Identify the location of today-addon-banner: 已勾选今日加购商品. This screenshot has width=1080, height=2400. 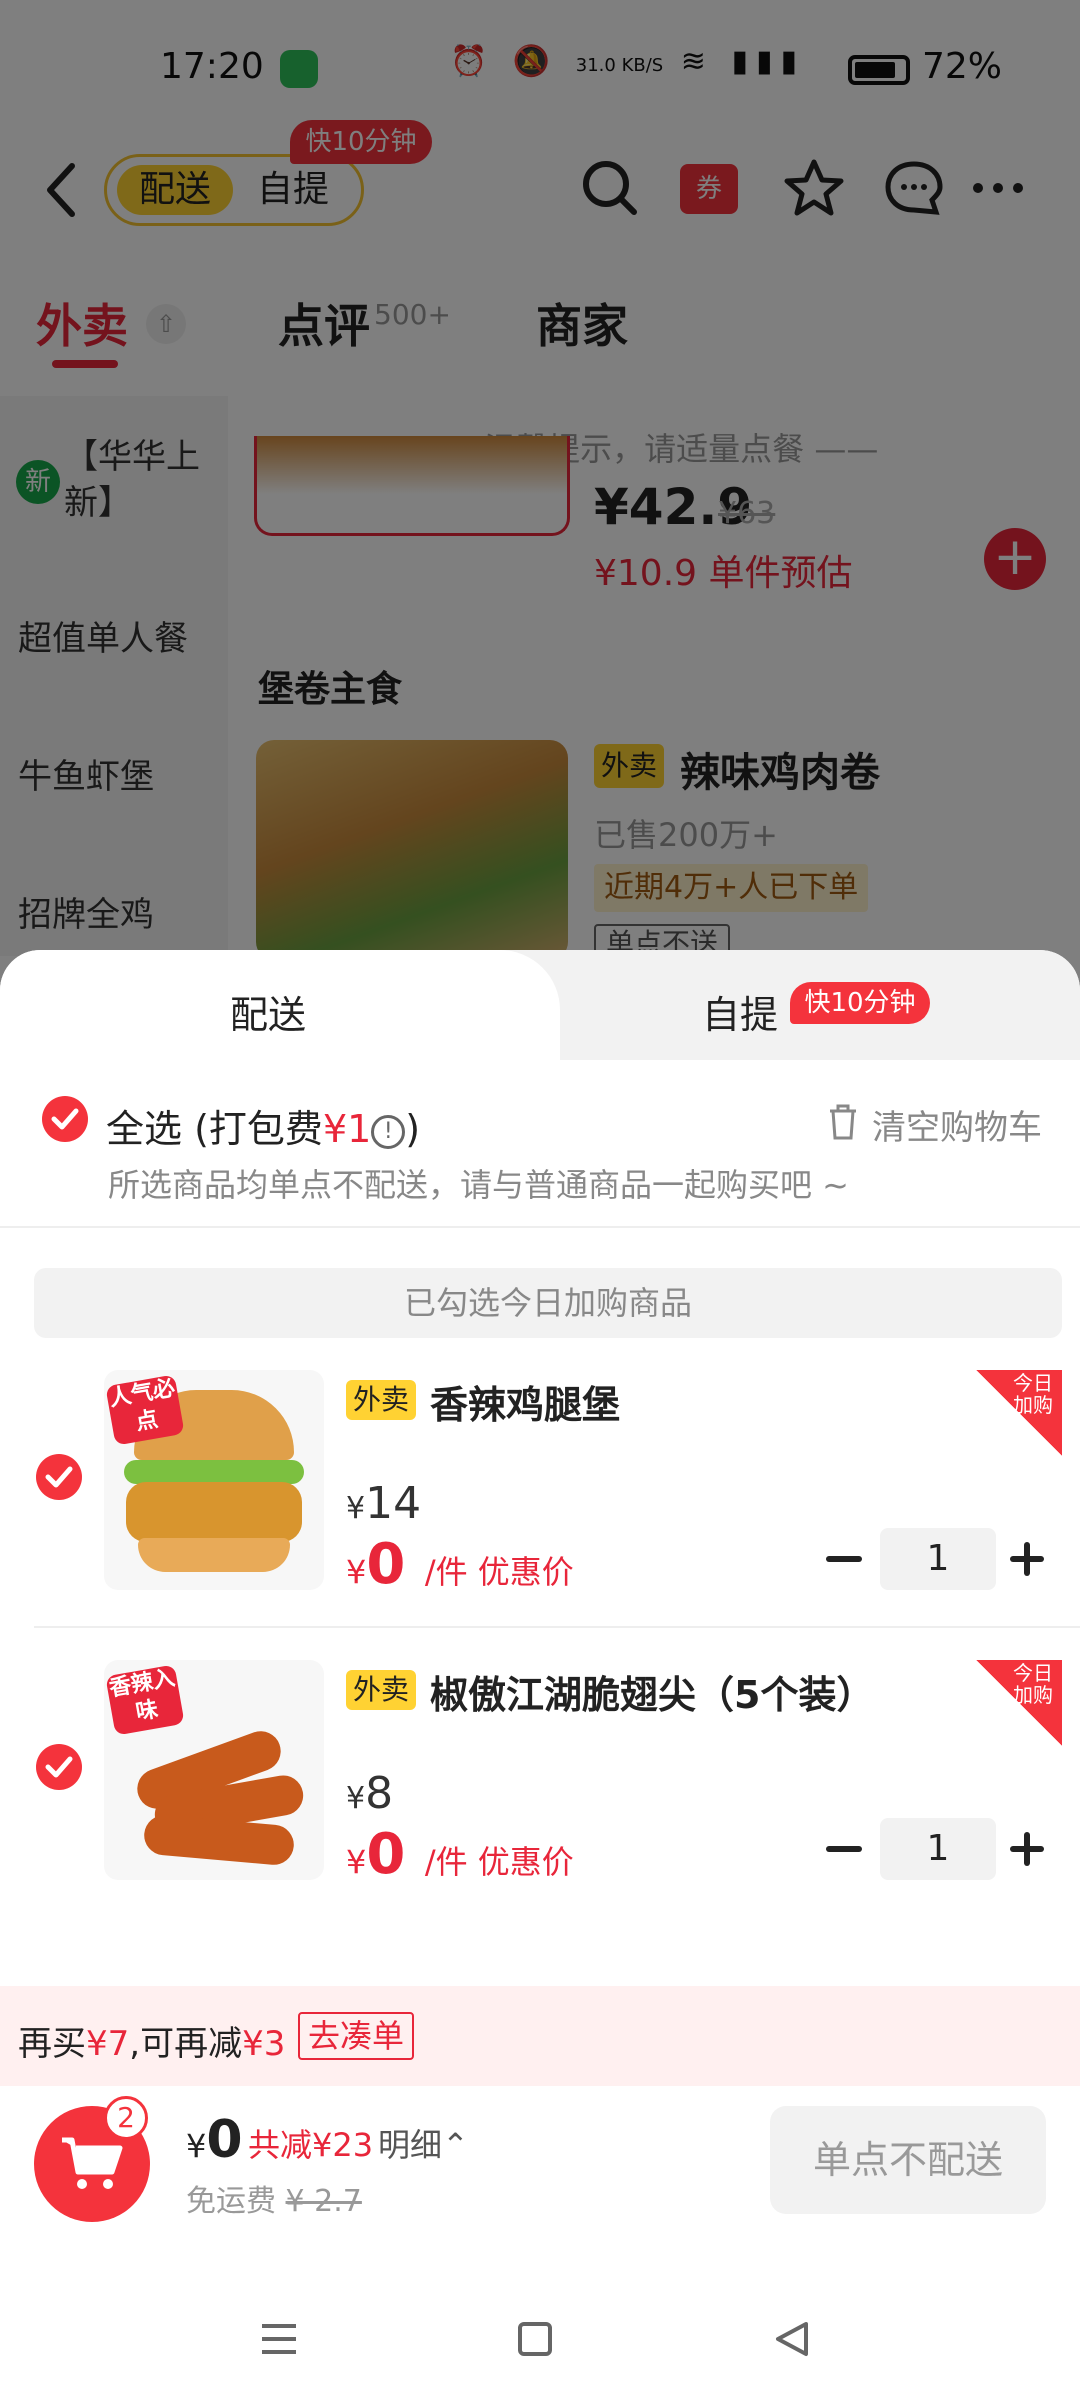
(548, 1303).